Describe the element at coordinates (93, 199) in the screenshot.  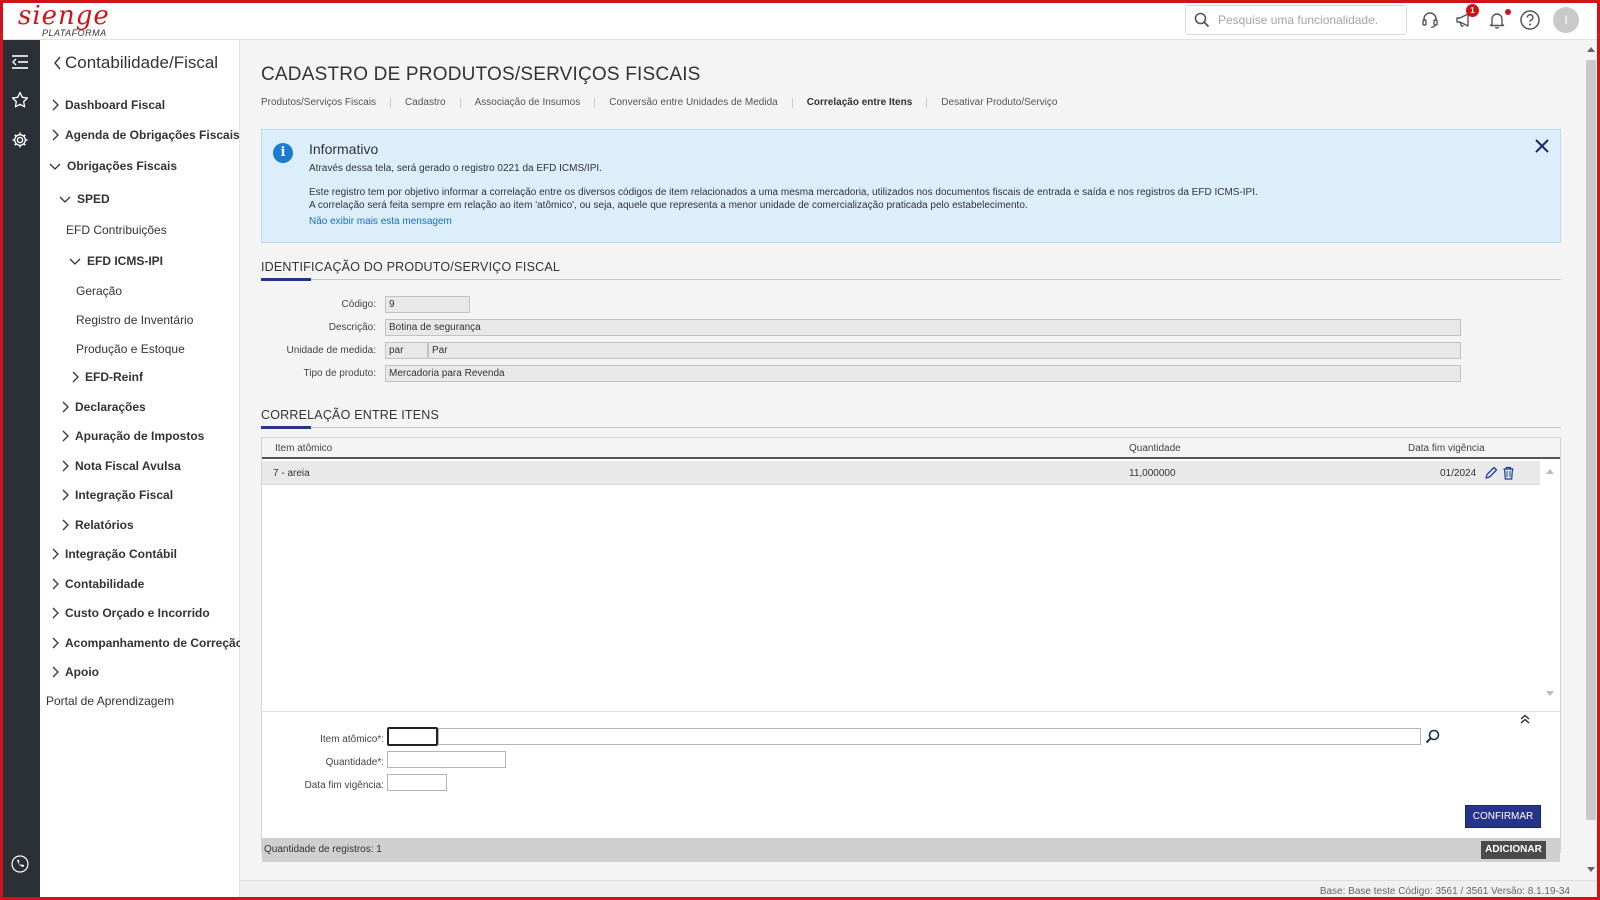
I see `sidebar-item-label: SPED` at that location.